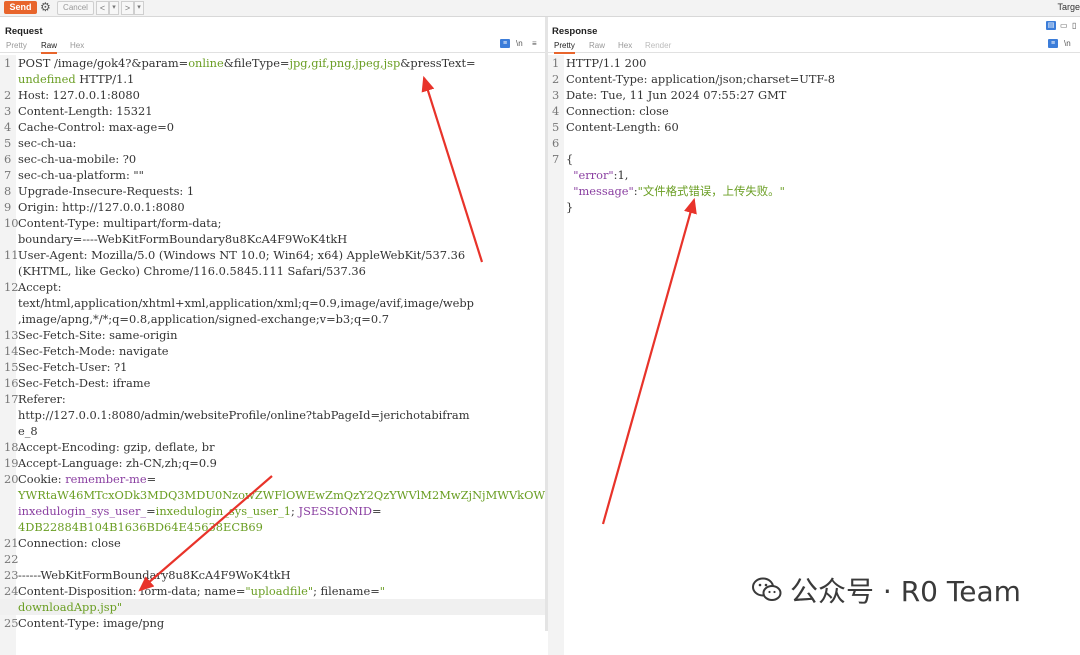  Describe the element at coordinates (11, 591) in the screenshot. I see `line-number: 24` at that location.